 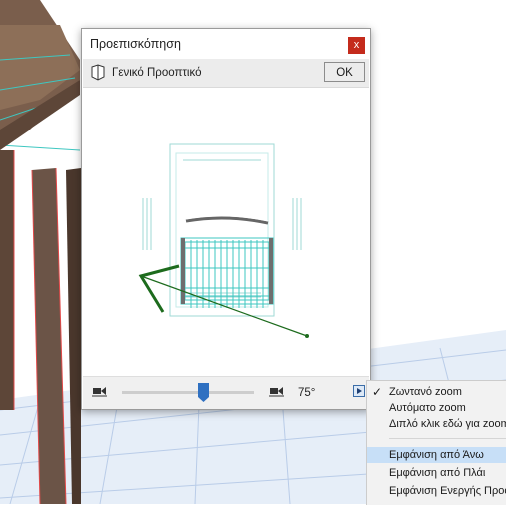 I want to click on check-icon: ✓, so click(x=377, y=392).